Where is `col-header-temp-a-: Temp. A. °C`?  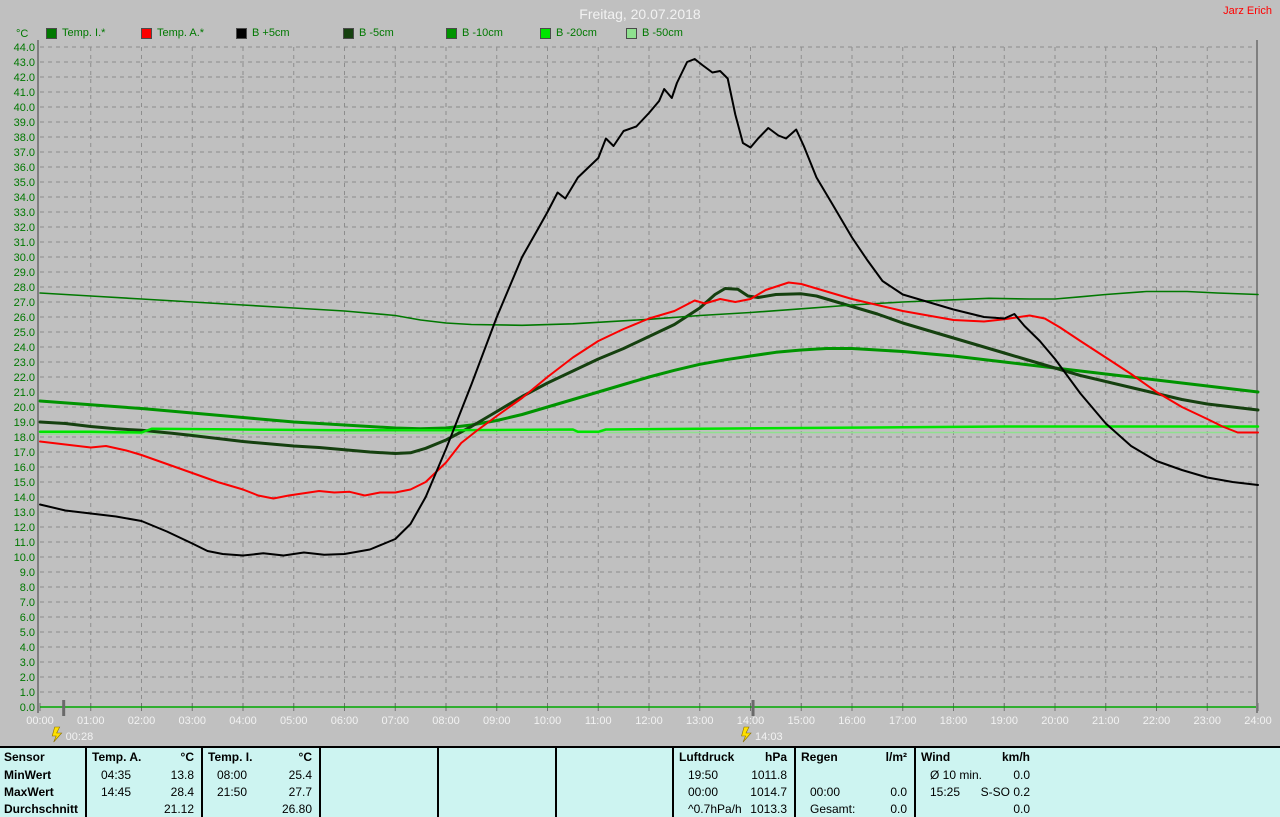
col-header-temp-a-: Temp. A. °C is located at coordinates (145, 757).